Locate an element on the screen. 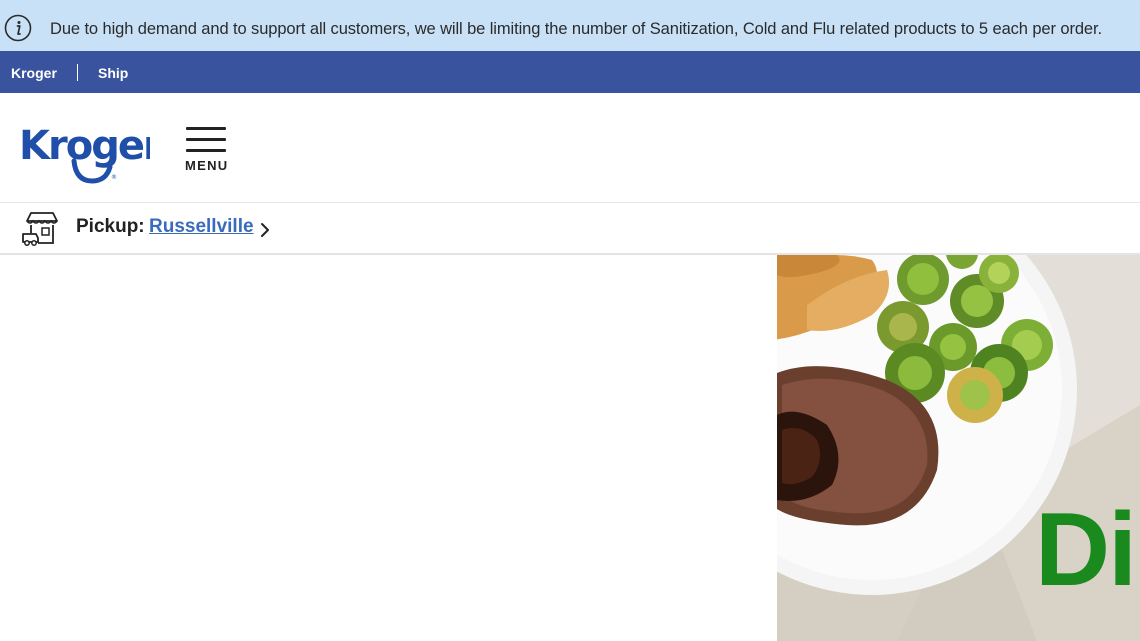  topnav-divider is located at coordinates (77, 72).